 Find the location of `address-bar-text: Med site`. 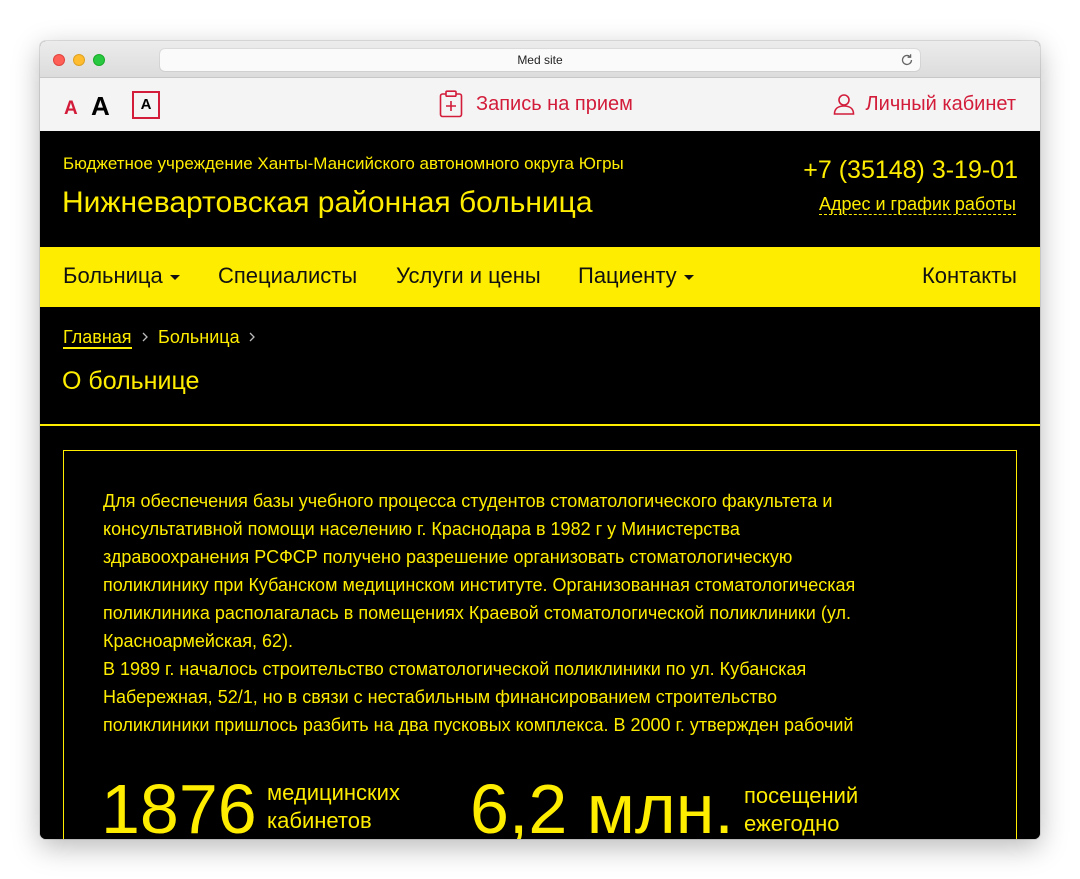

address-bar-text: Med site is located at coordinates (540, 60).